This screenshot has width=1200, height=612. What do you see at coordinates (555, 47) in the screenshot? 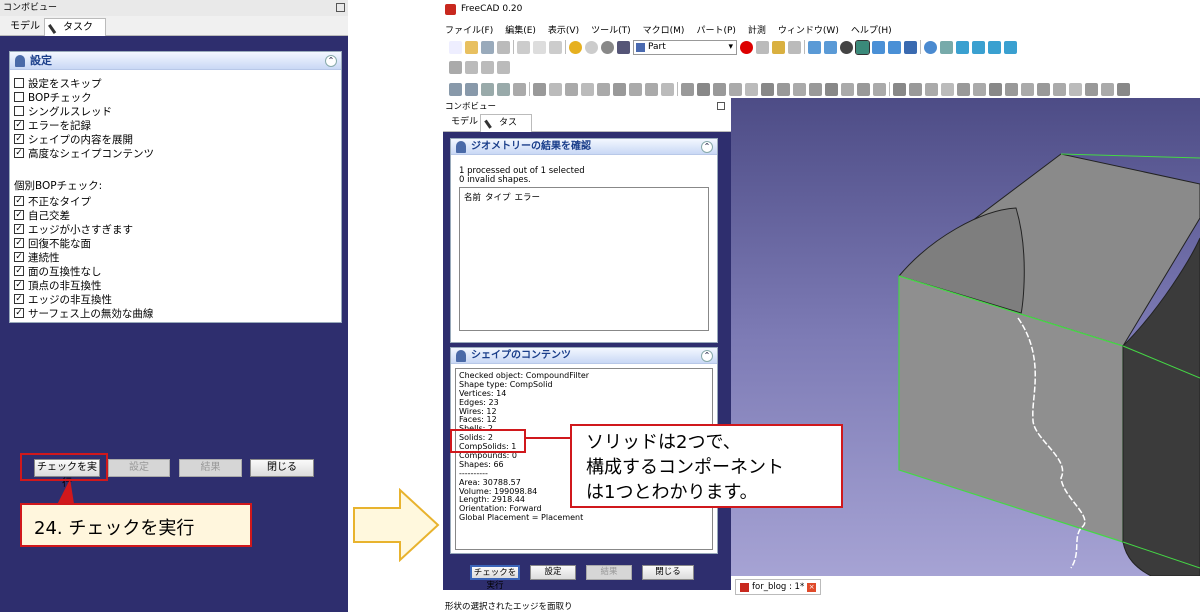
I see `paste-icon` at bounding box center [555, 47].